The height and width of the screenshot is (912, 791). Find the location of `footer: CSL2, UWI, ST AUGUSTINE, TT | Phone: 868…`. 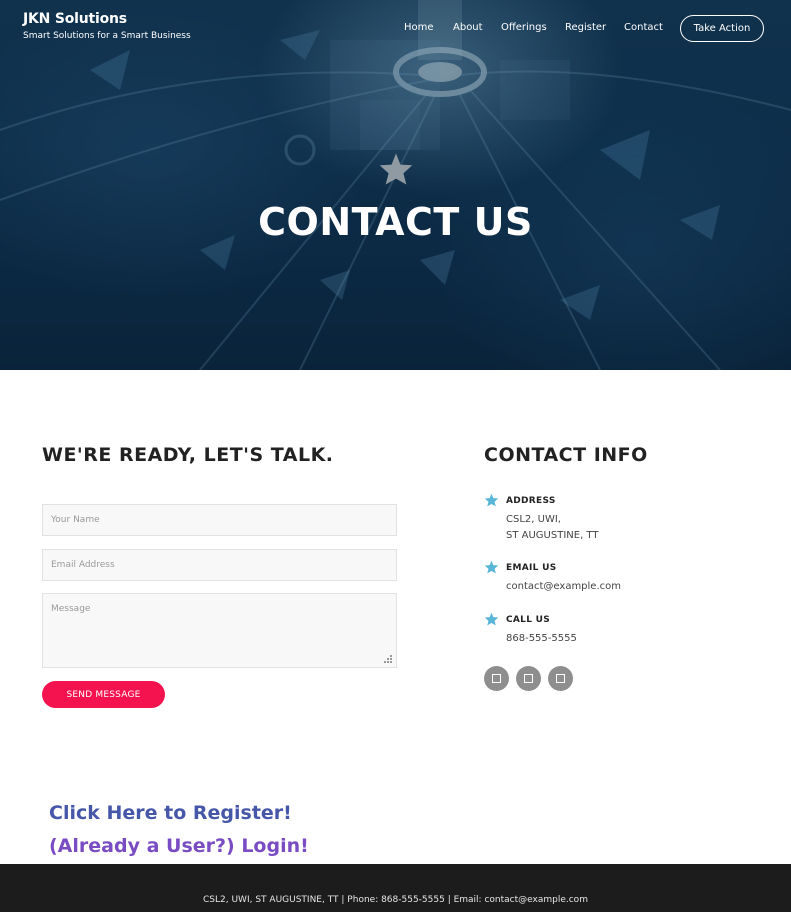

footer: CSL2, UWI, ST AUGUSTINE, TT | Phone: 868… is located at coordinates (395, 888).